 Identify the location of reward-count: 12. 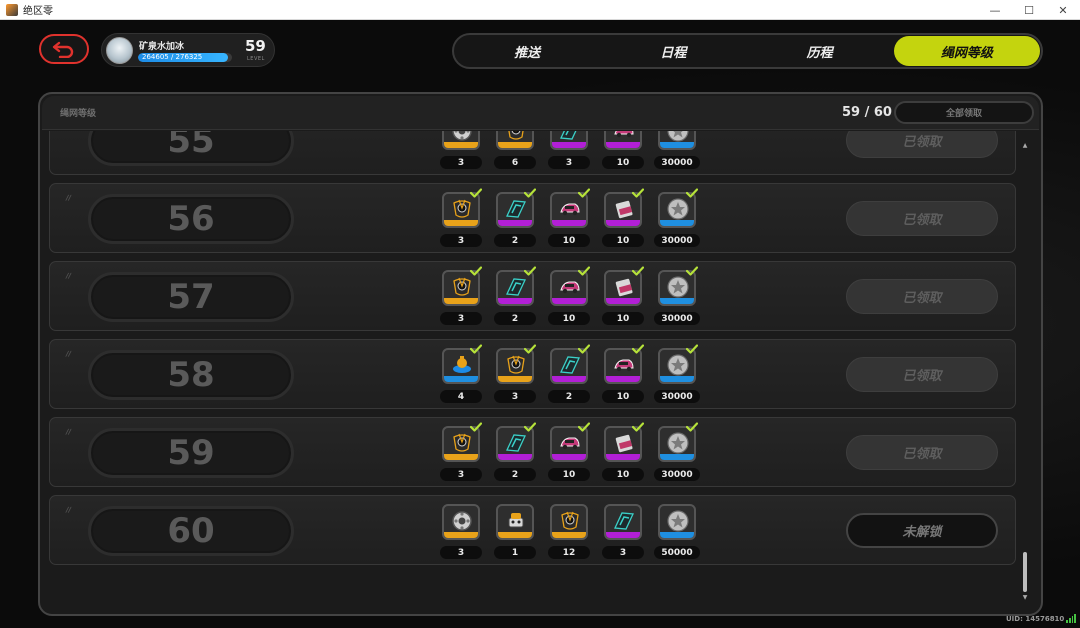
(569, 552).